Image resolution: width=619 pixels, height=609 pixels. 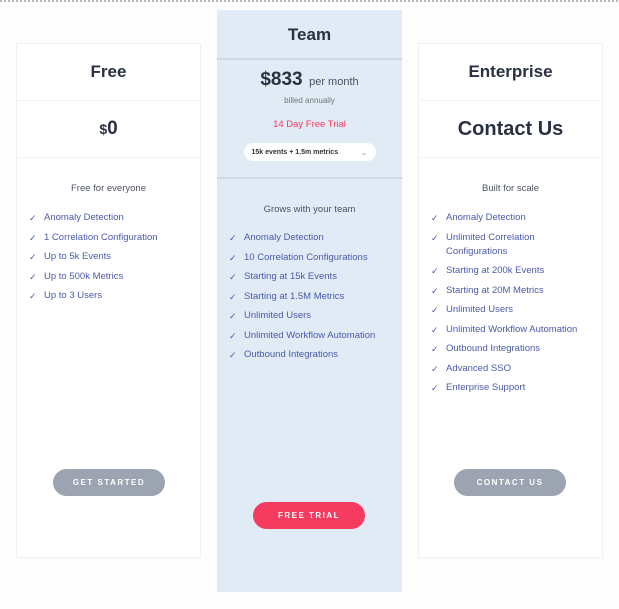 What do you see at coordinates (309, 515) in the screenshot?
I see `free-trial-button: FREE TRIAL` at bounding box center [309, 515].